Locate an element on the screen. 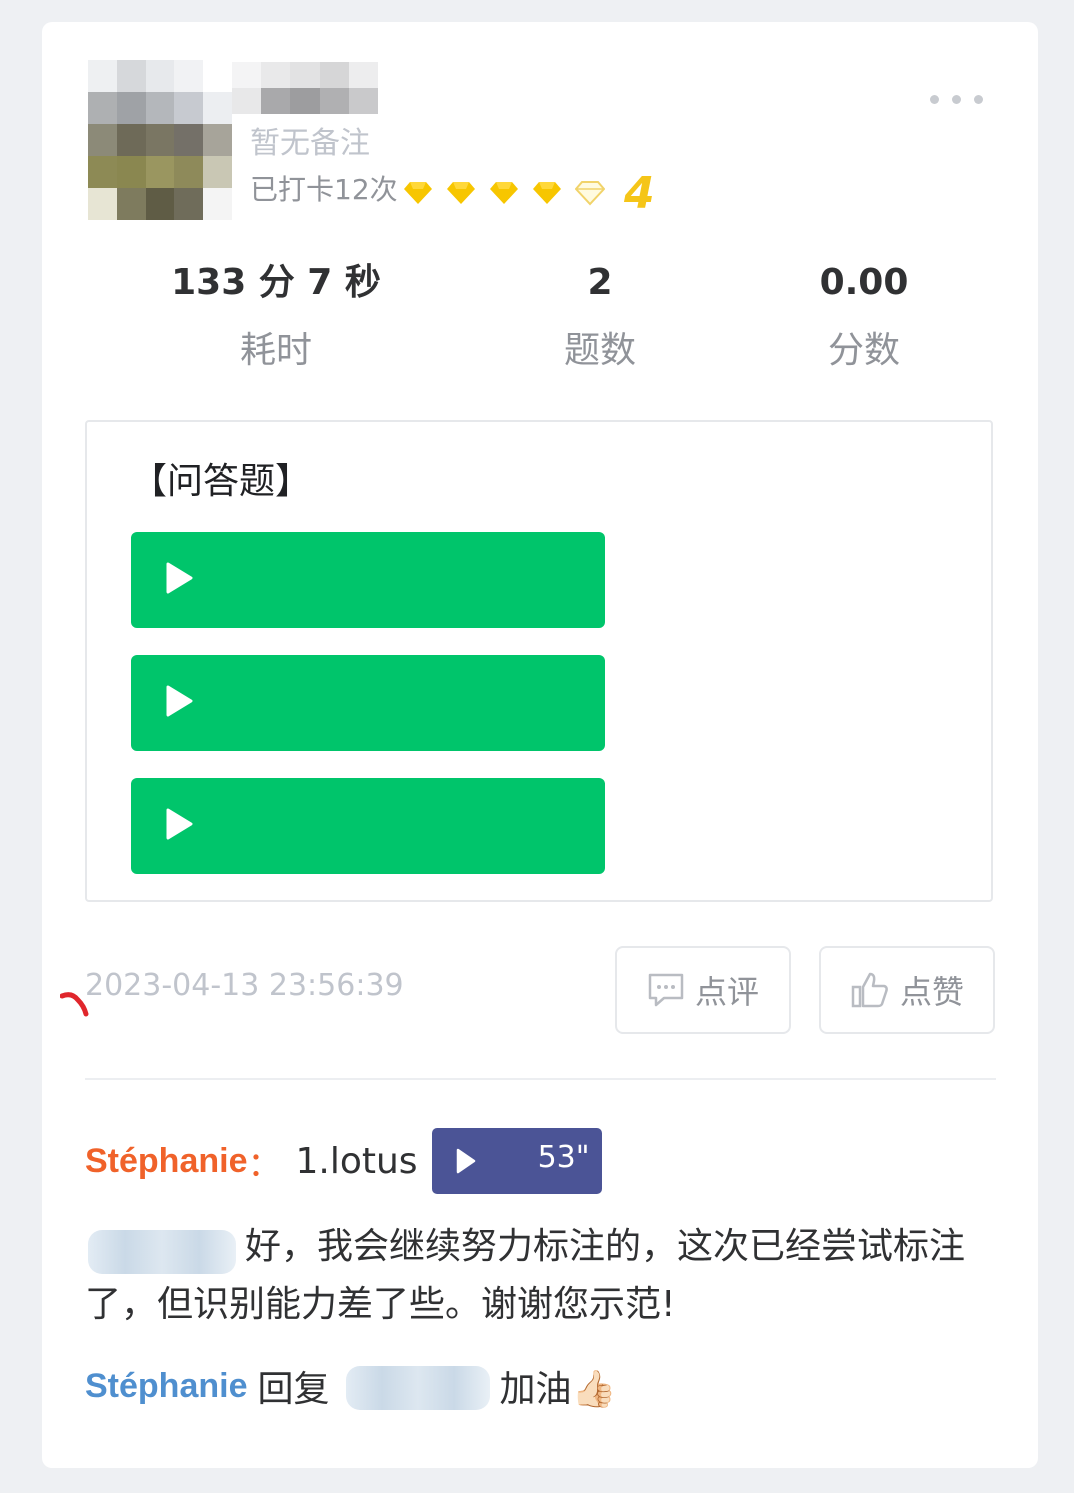 Image resolution: width=1074 pixels, height=1493 pixels. voice-message-button: 53" is located at coordinates (516, 1161).